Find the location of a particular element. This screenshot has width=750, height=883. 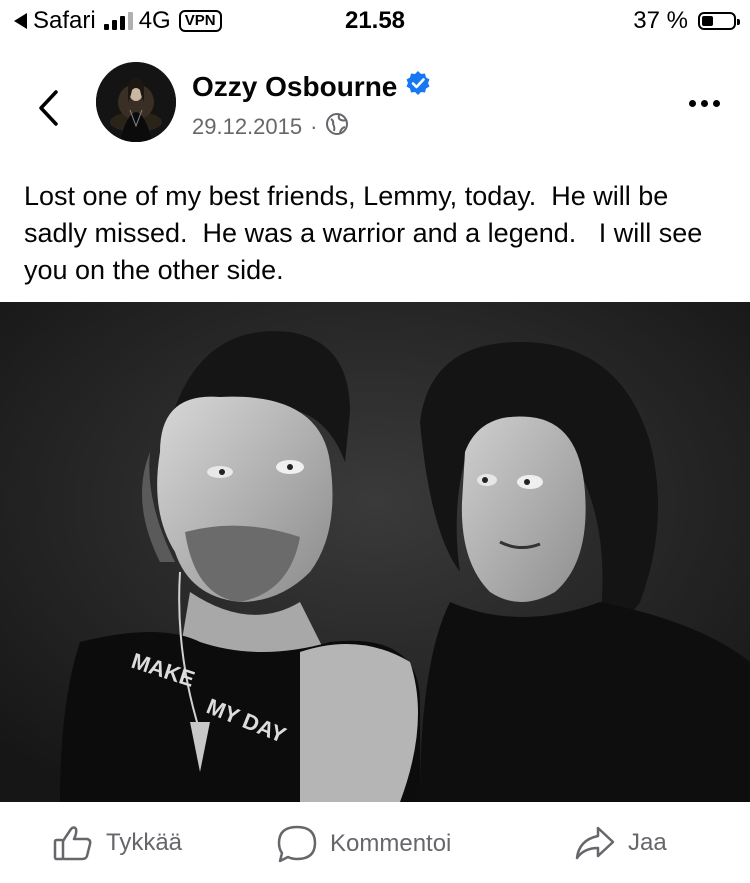

more-horizontal-icon is located at coordinates (692, 103).